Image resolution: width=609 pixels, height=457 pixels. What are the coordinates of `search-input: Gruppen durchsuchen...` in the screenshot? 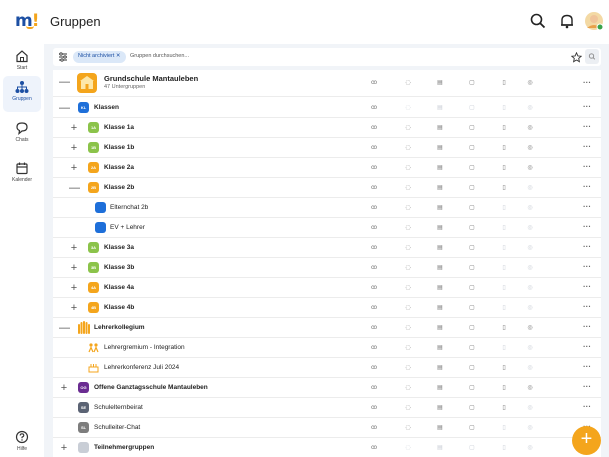 It's located at (159, 56).